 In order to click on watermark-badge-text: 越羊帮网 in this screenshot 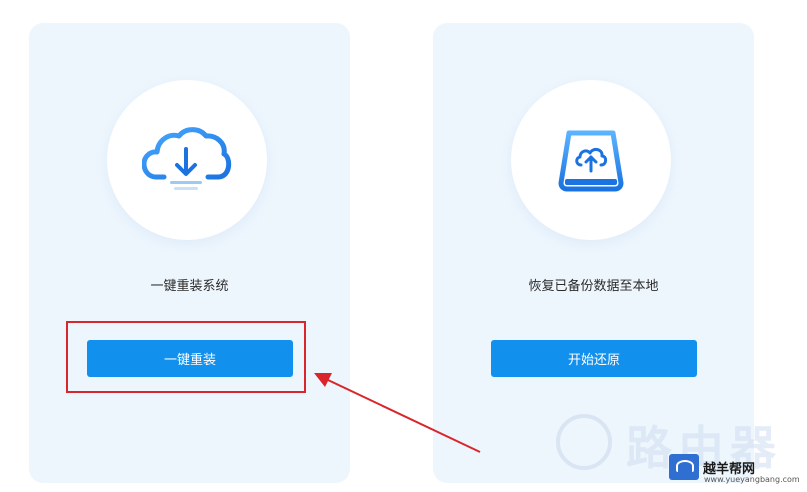, I will do `click(729, 469)`.